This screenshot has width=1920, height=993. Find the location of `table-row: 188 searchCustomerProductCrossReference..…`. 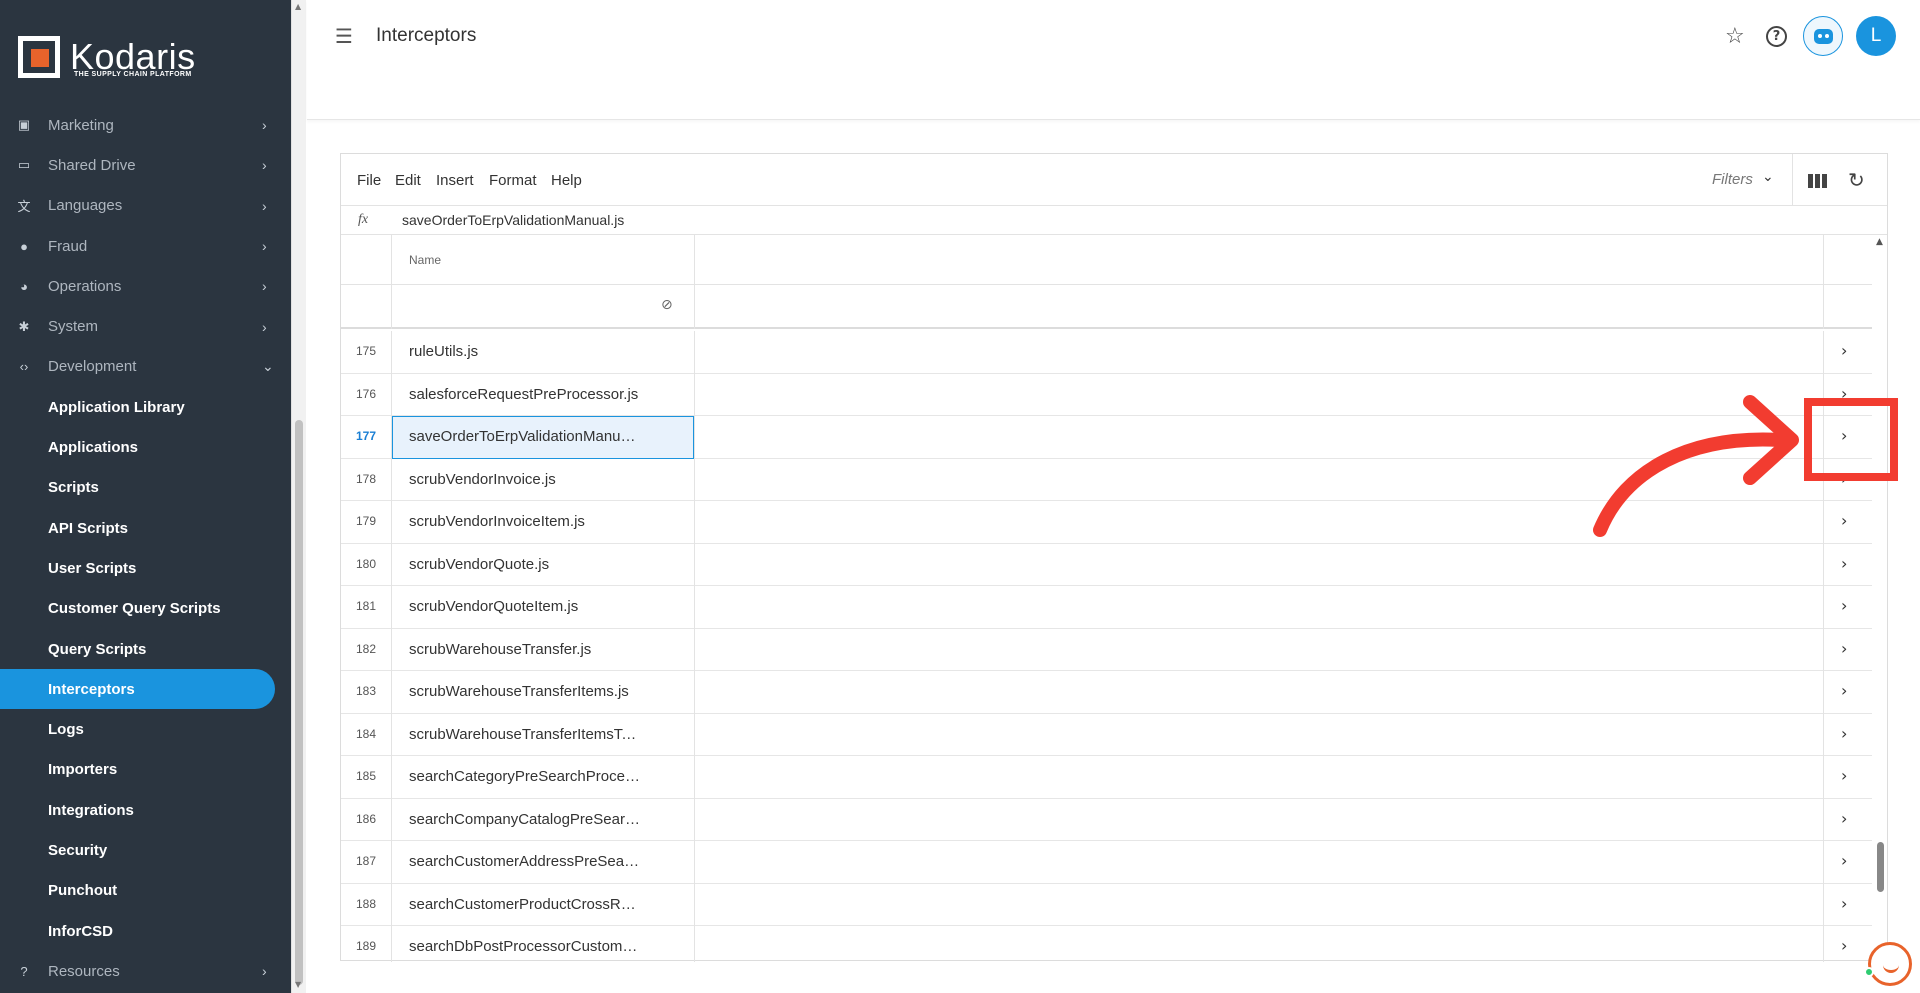

table-row: 188 searchCustomerProductCrossReference..… is located at coordinates (1106, 905).